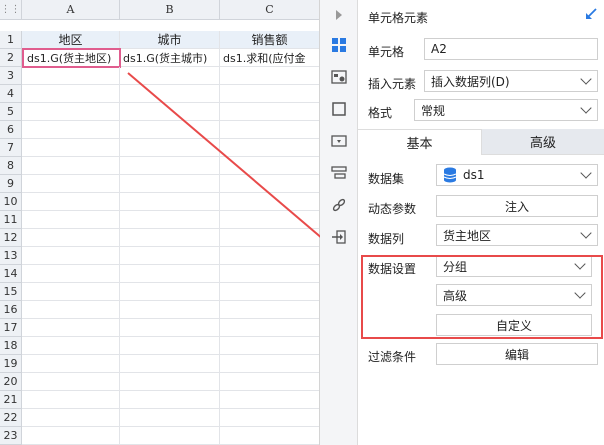 This screenshot has width=604, height=445. What do you see at coordinates (517, 354) in the screenshot?
I see `edit-filter-button: 编辑` at bounding box center [517, 354].